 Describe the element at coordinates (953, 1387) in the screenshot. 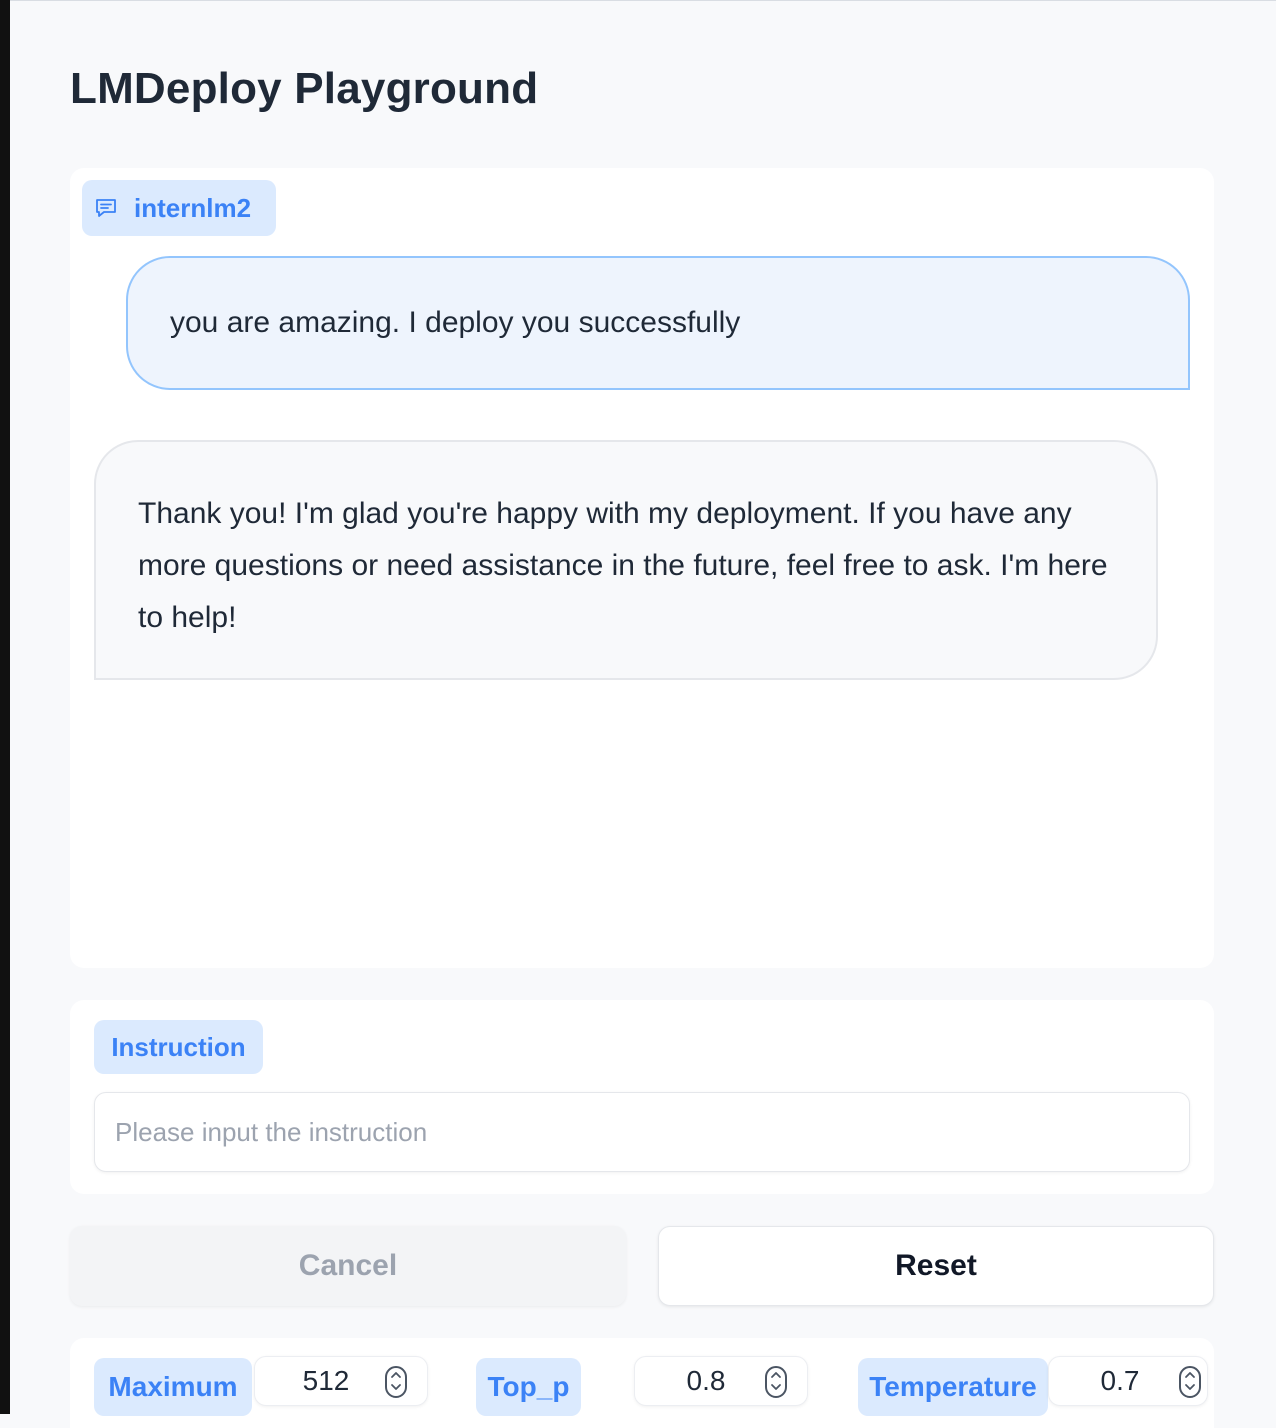

I see `temperature-label: Temperature` at that location.